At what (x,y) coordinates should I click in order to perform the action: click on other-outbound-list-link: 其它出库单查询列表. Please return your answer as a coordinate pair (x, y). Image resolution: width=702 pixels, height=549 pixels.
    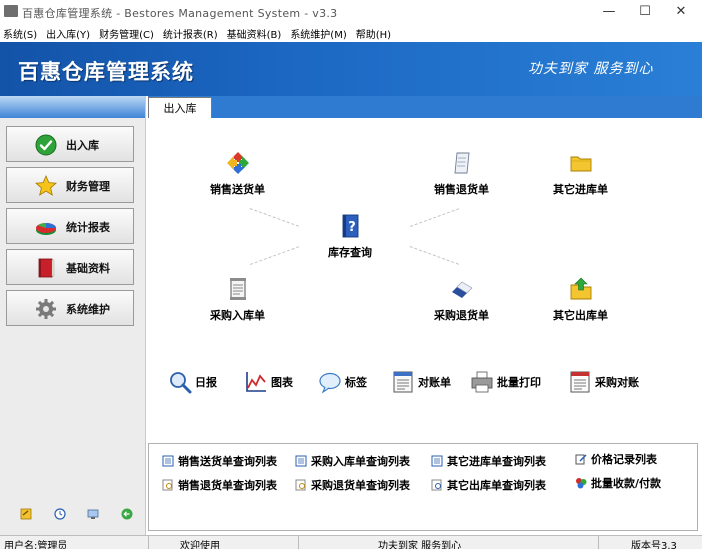
    Looking at the image, I should click on (488, 485).